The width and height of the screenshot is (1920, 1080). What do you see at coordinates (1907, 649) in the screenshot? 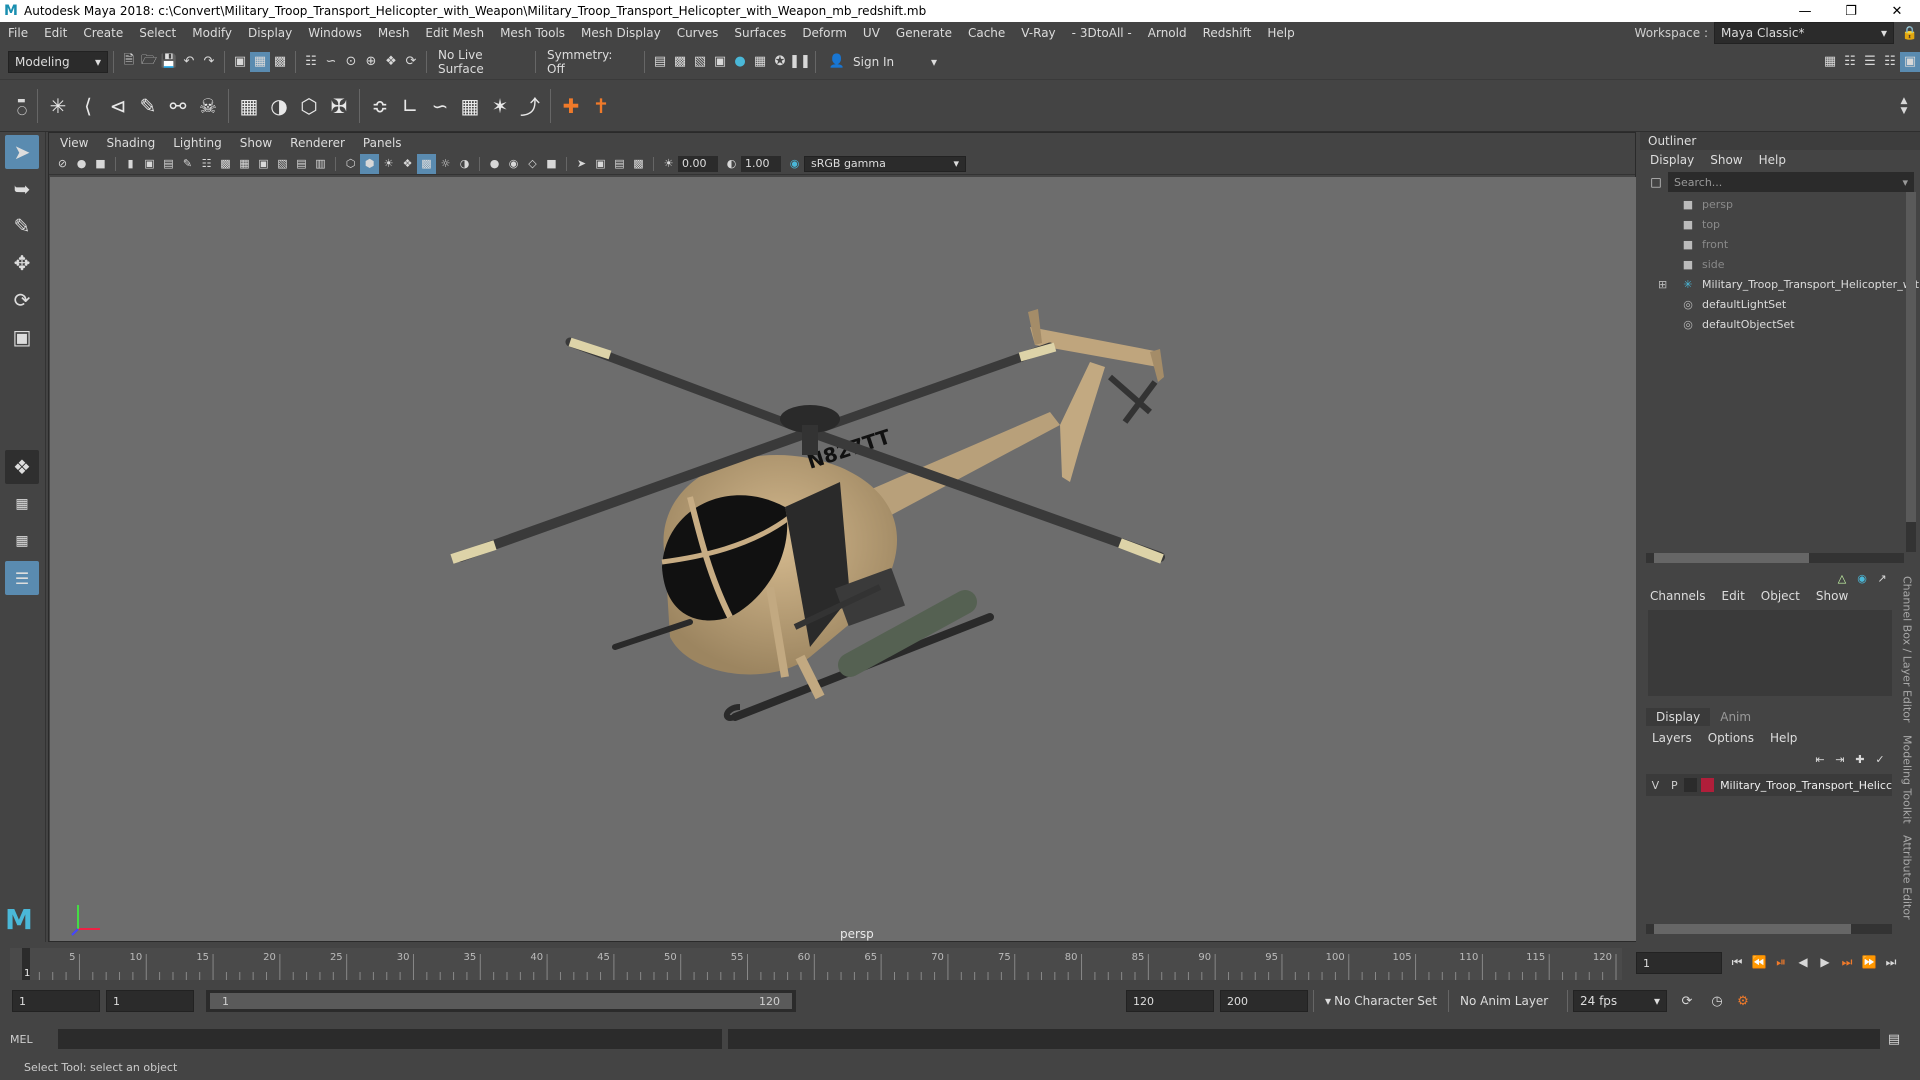
I see `side-tab-channel-box-layer-editor: Channel Box / Layer Editor` at bounding box center [1907, 649].